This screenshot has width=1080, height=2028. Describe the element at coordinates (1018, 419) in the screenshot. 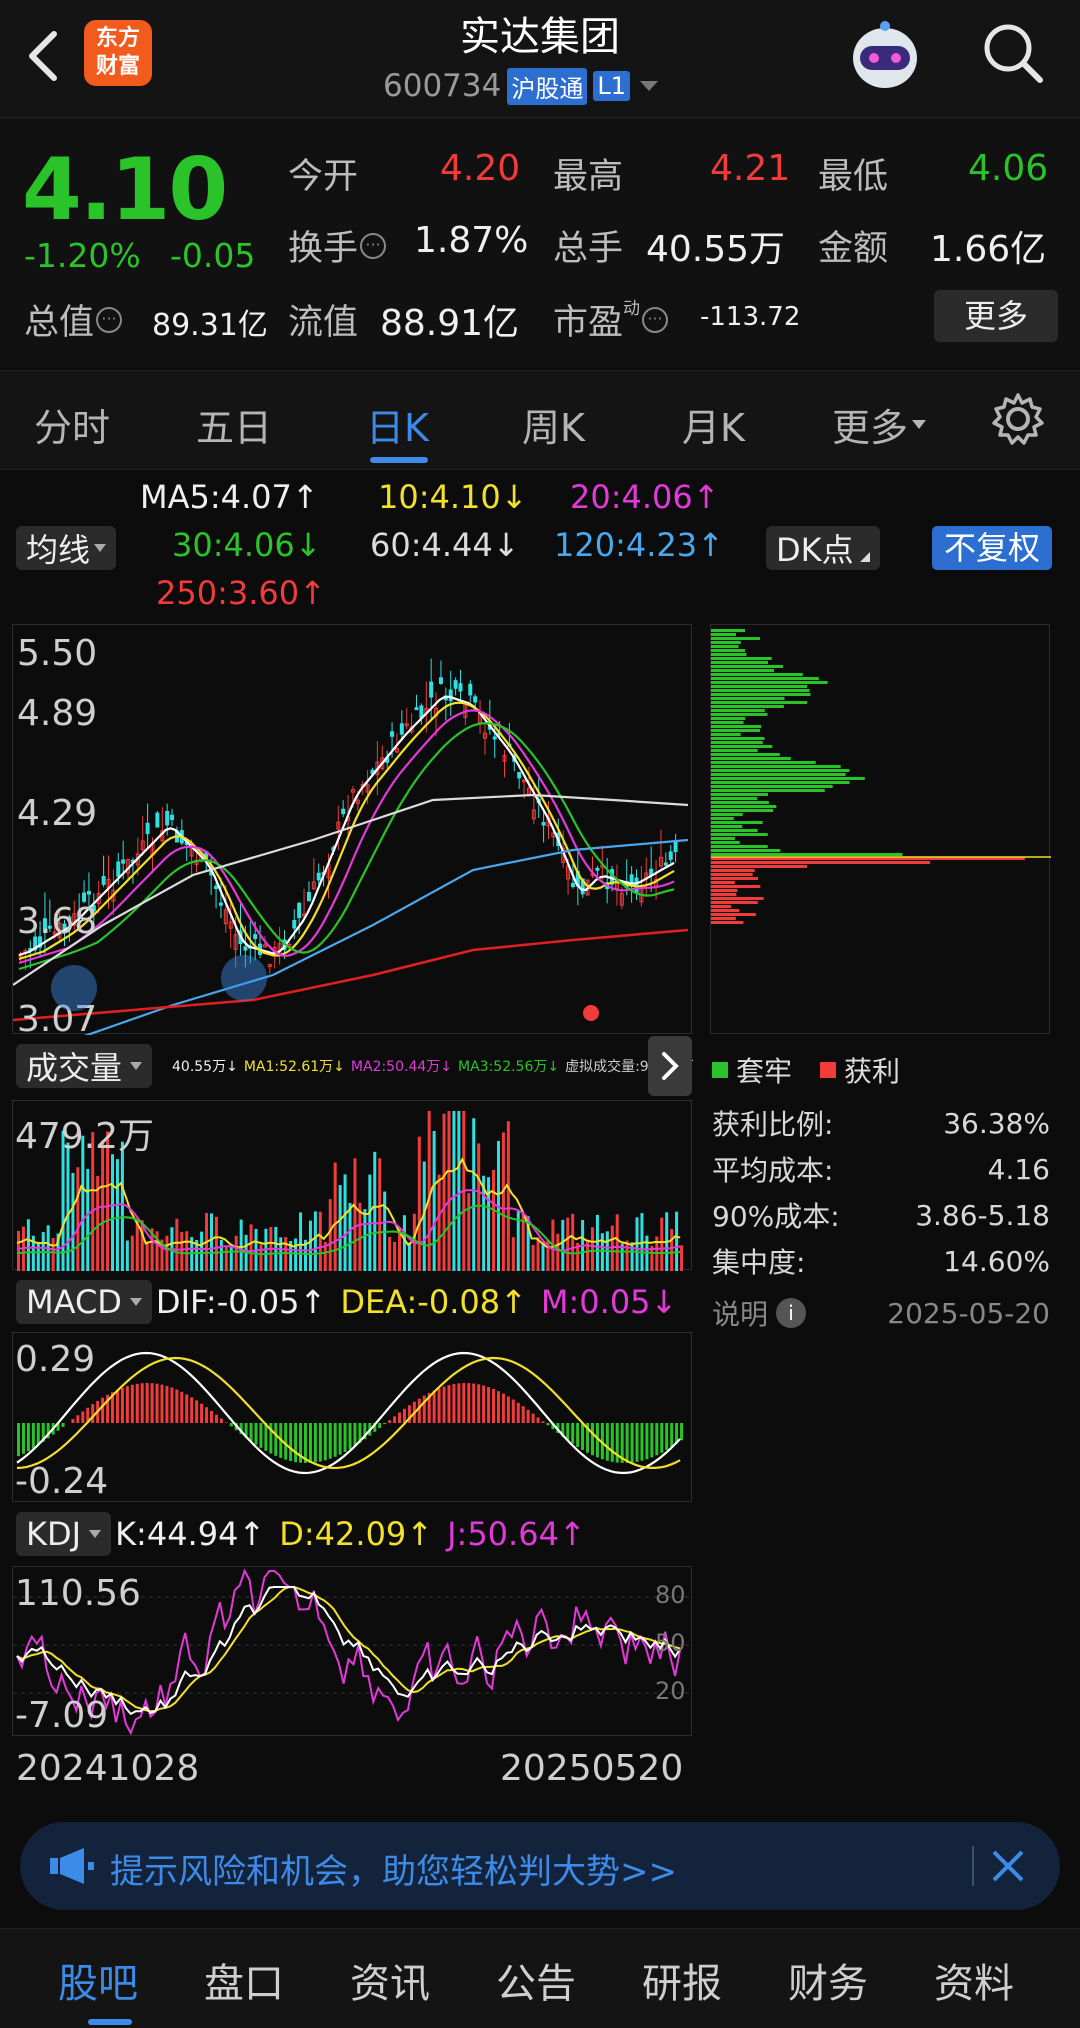

I see `settings-gear-icon` at that location.